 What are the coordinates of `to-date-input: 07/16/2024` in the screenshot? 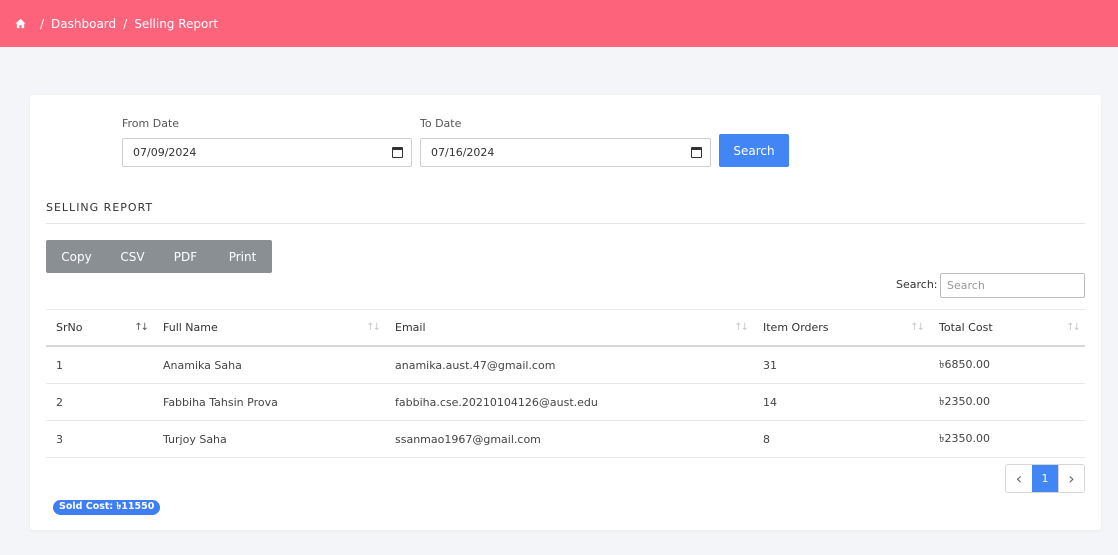 It's located at (565, 152).